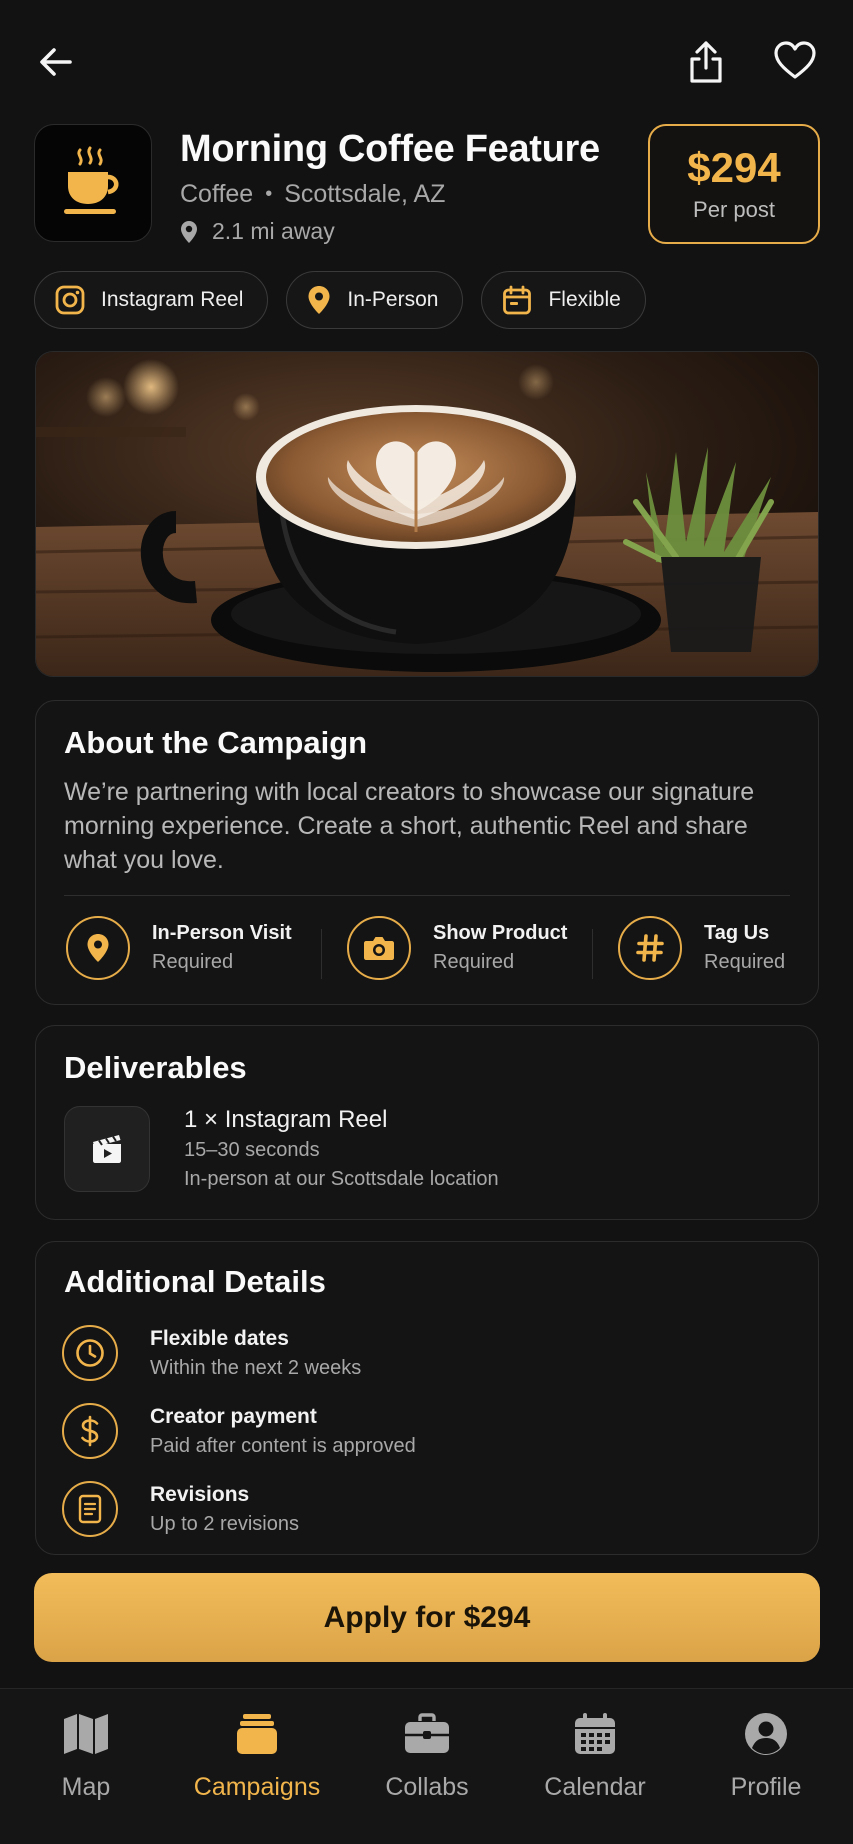 The image size is (853, 1844). I want to click on divider, so click(427, 895).